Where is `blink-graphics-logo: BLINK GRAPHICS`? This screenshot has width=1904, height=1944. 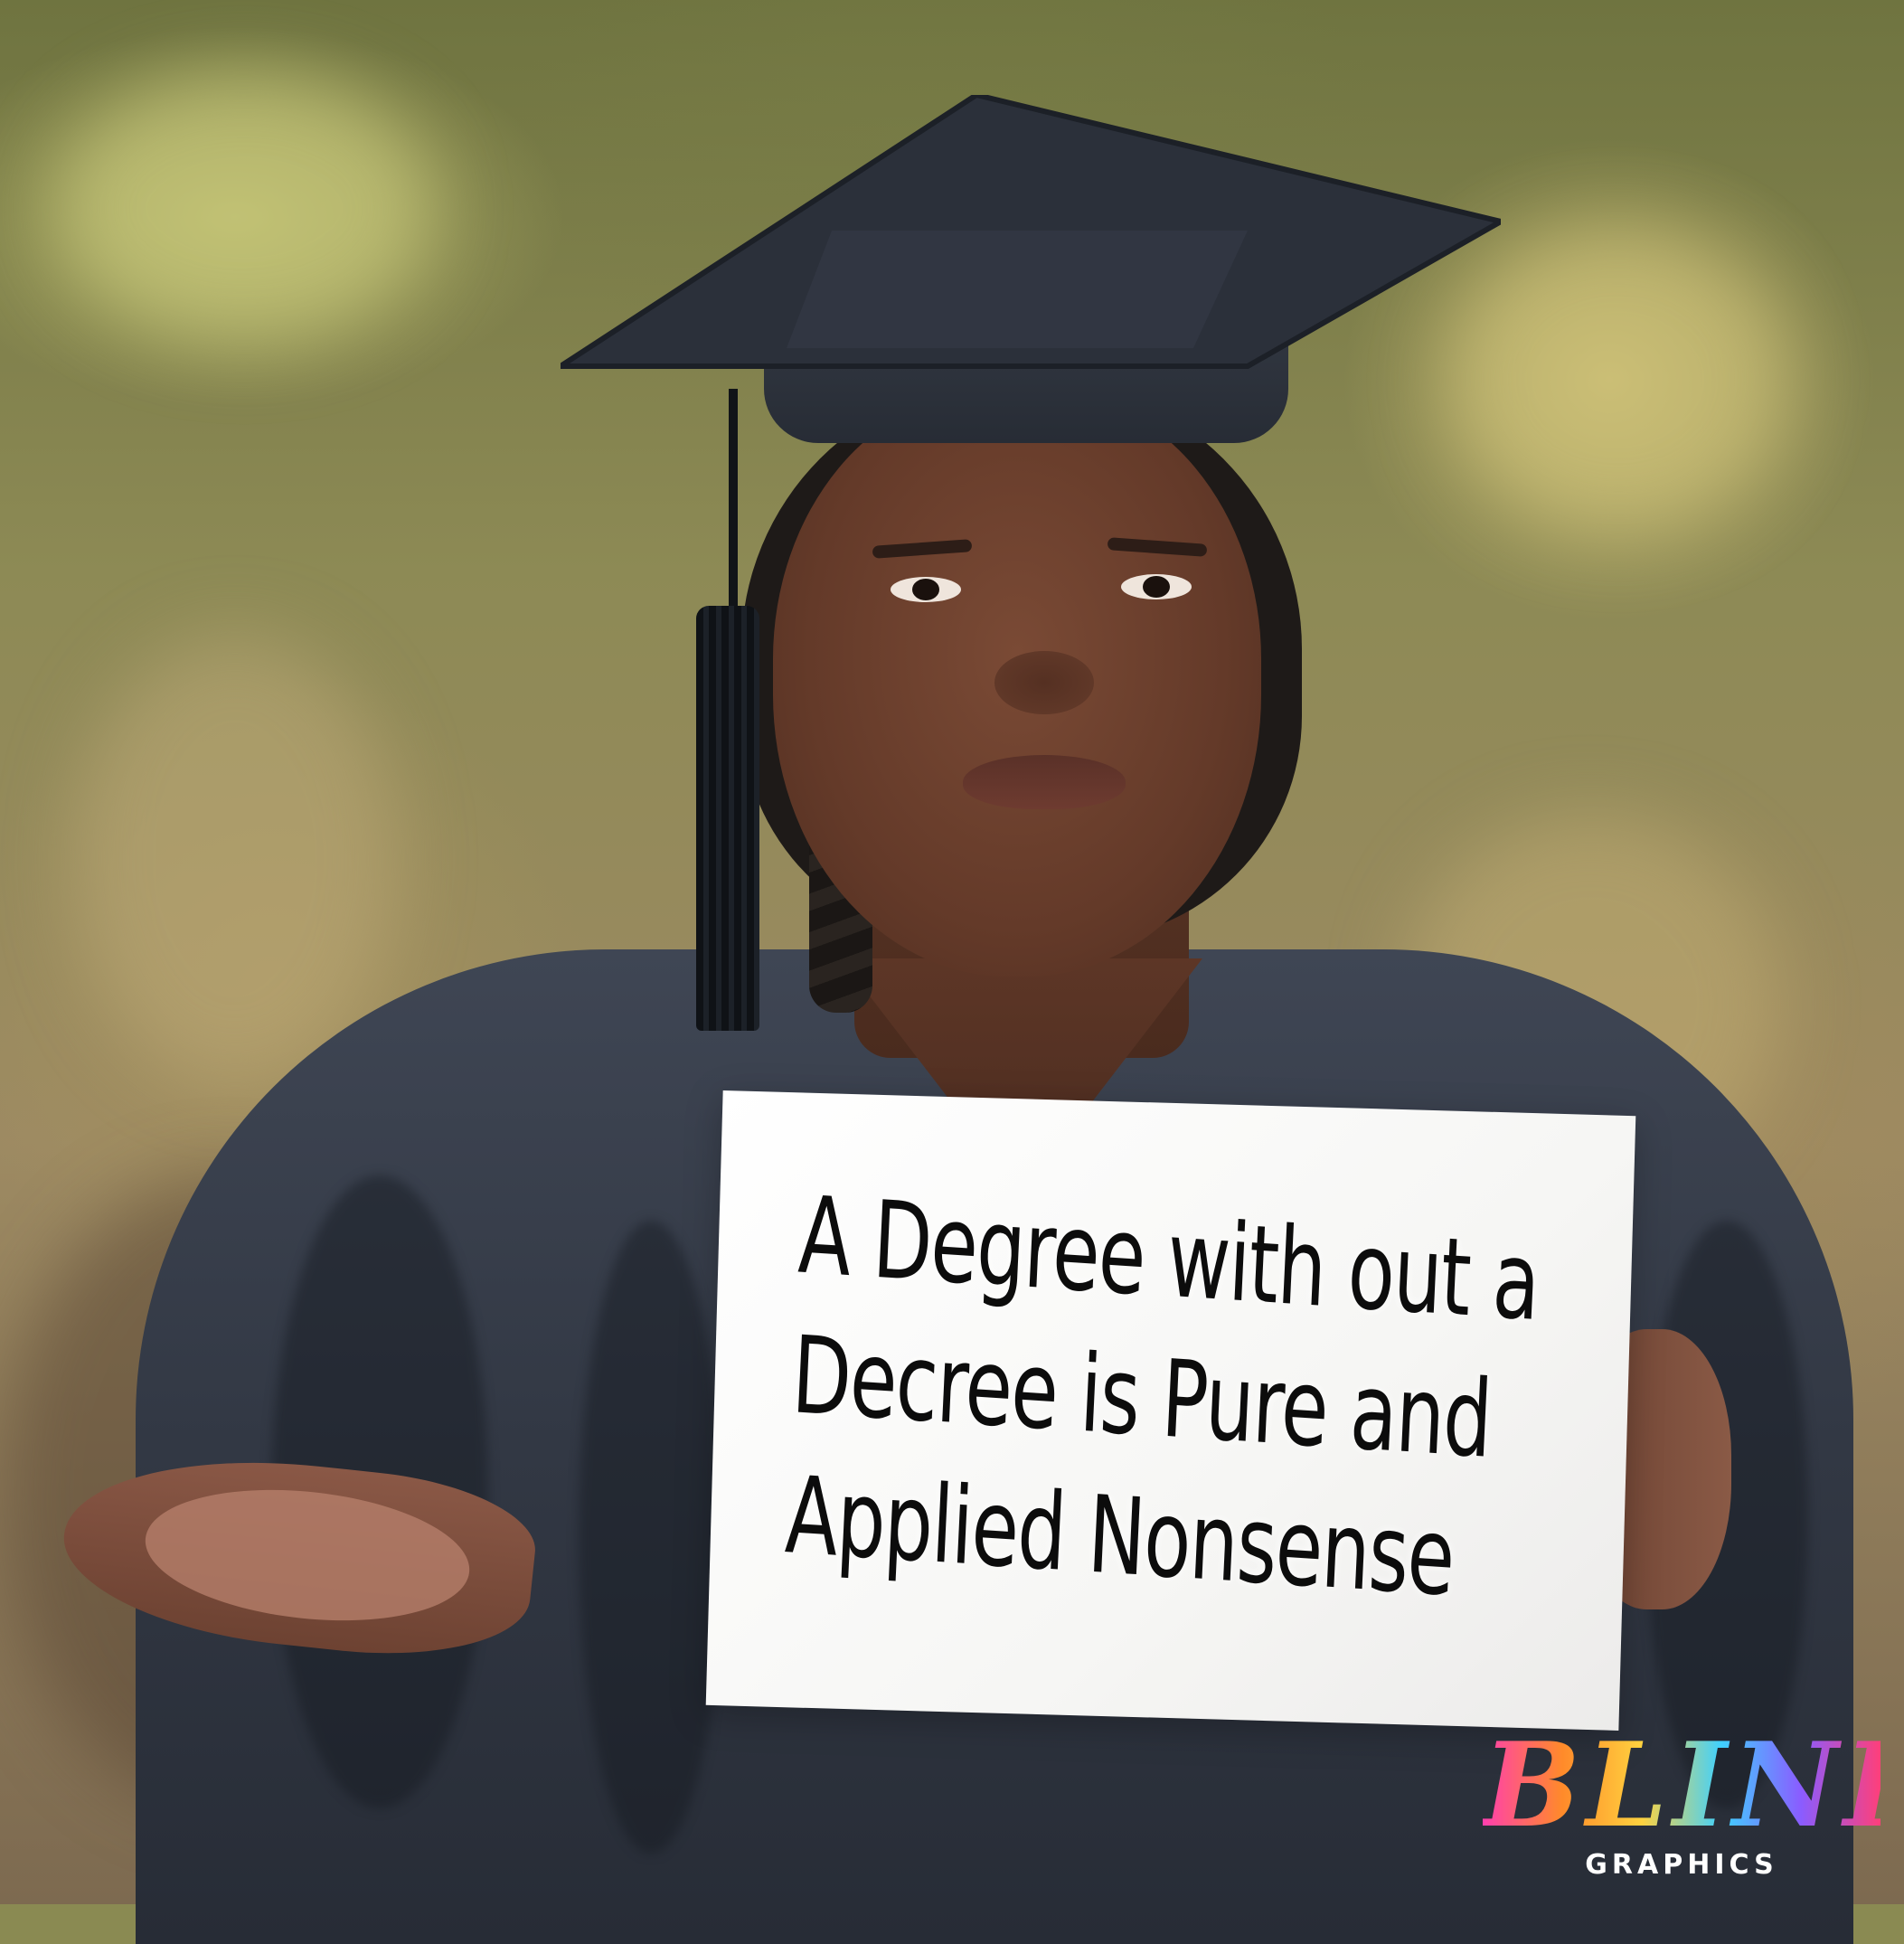
blink-graphics-logo: BLINK GRAPHICS is located at coordinates (1693, 1806).